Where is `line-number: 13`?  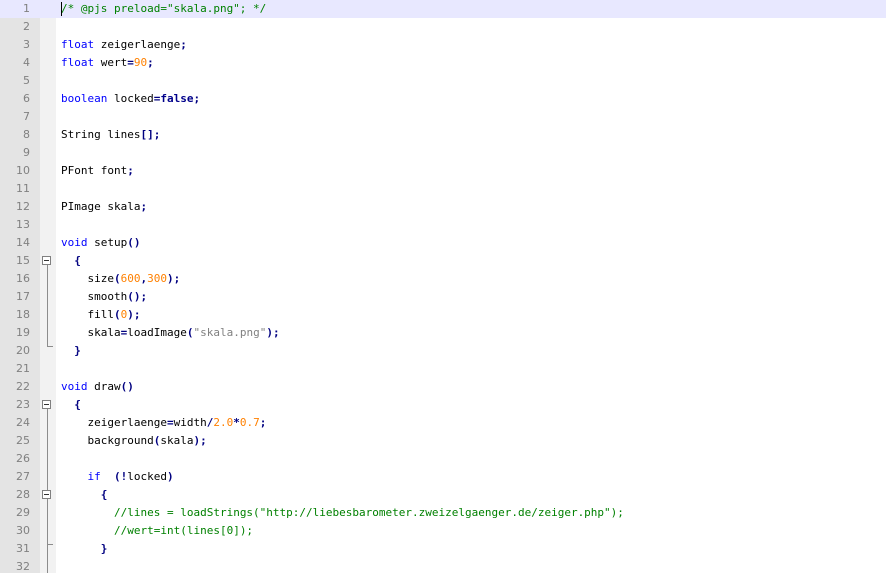 line-number: 13 is located at coordinates (23, 224).